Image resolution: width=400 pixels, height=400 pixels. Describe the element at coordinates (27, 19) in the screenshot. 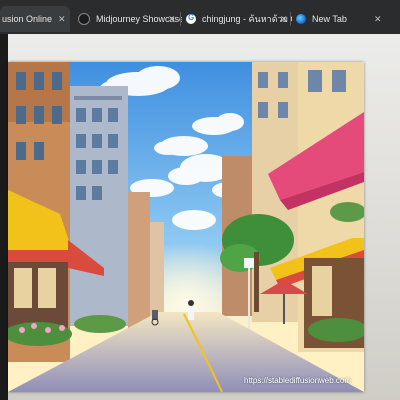

I see `tab-title: usion Online` at that location.